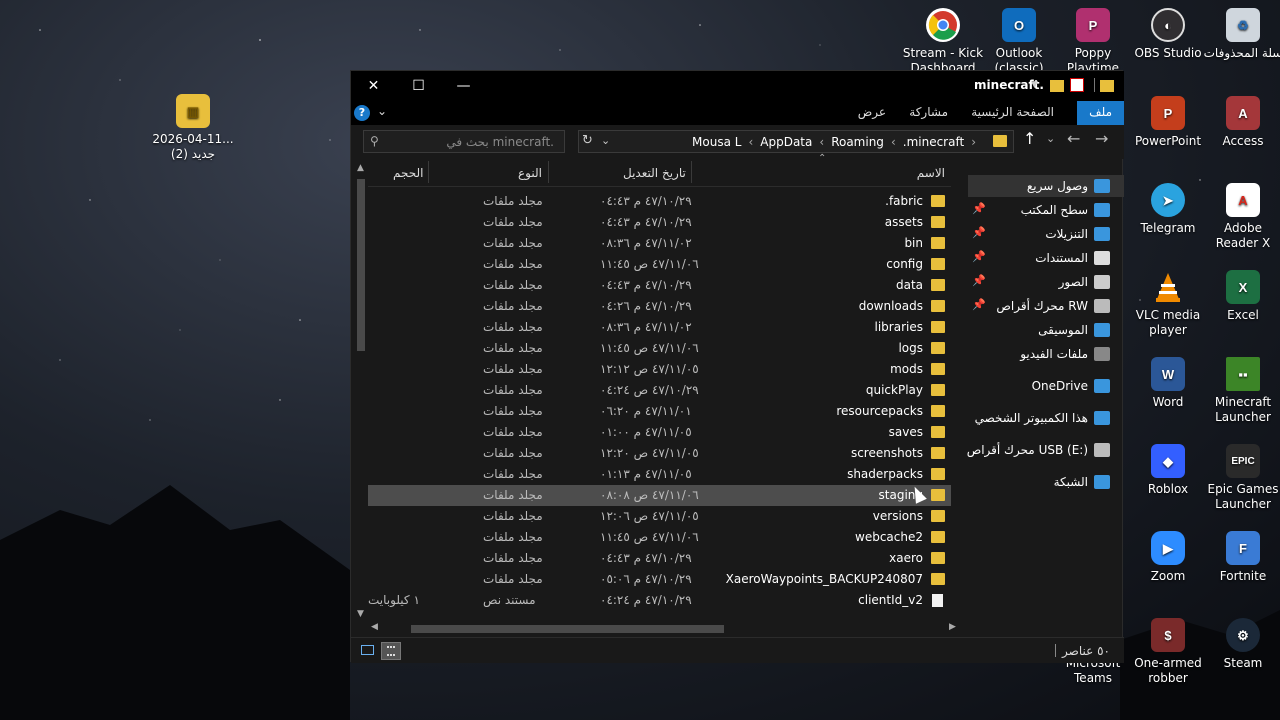 The width and height of the screenshot is (1280, 720). What do you see at coordinates (1168, 209) in the screenshot?
I see `desktop-icon-telegram: ➤ Telegram` at bounding box center [1168, 209].